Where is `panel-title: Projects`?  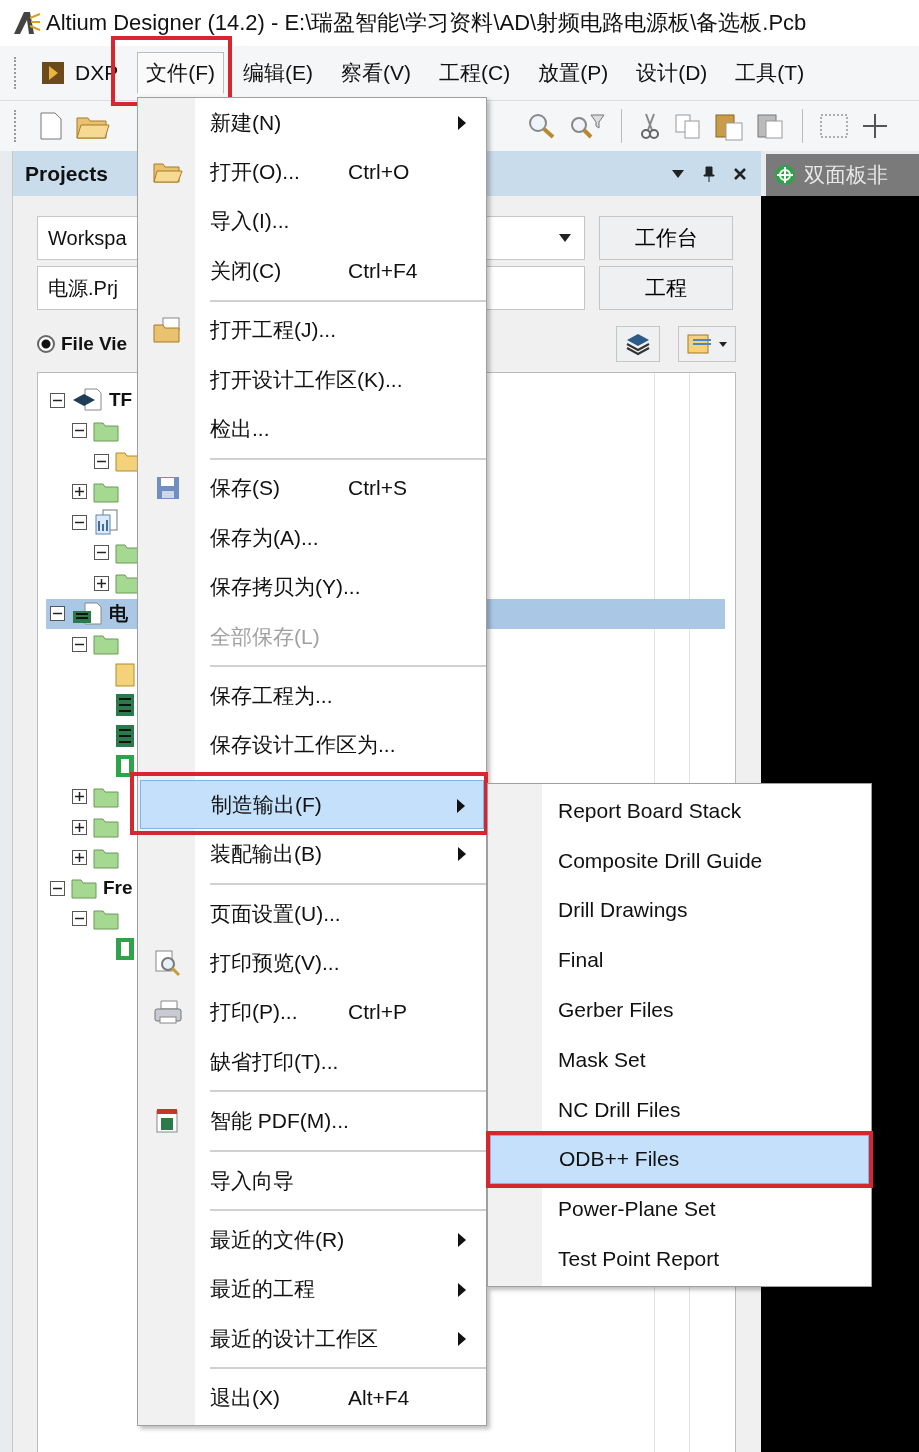
panel-title: Projects is located at coordinates (66, 173).